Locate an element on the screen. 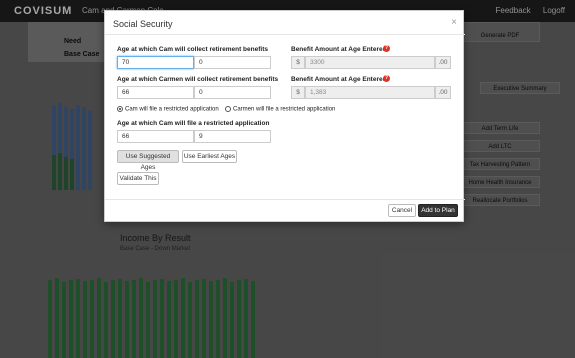 Image resolution: width=575 pixels, height=358 pixels. carmen-age-years-input: 66 is located at coordinates (155, 92).